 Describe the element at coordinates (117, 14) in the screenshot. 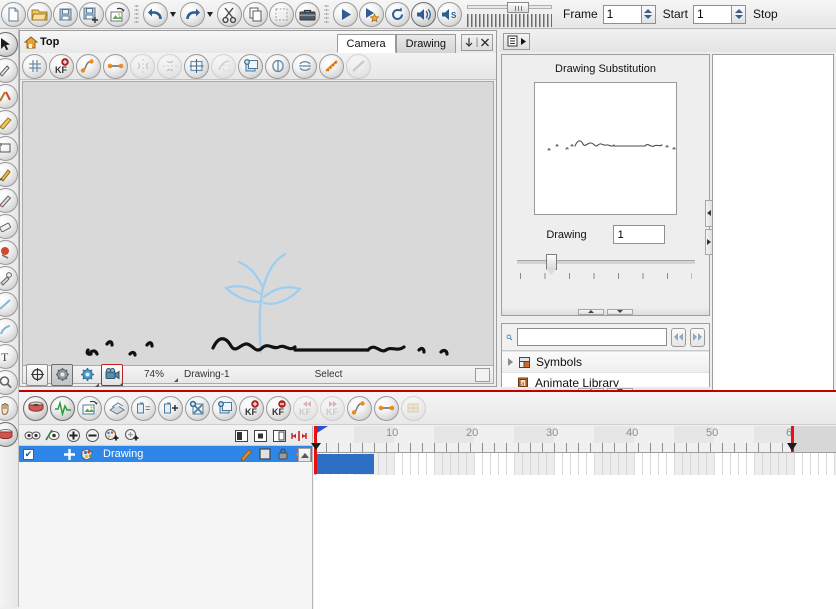

I see `save-all-button` at that location.